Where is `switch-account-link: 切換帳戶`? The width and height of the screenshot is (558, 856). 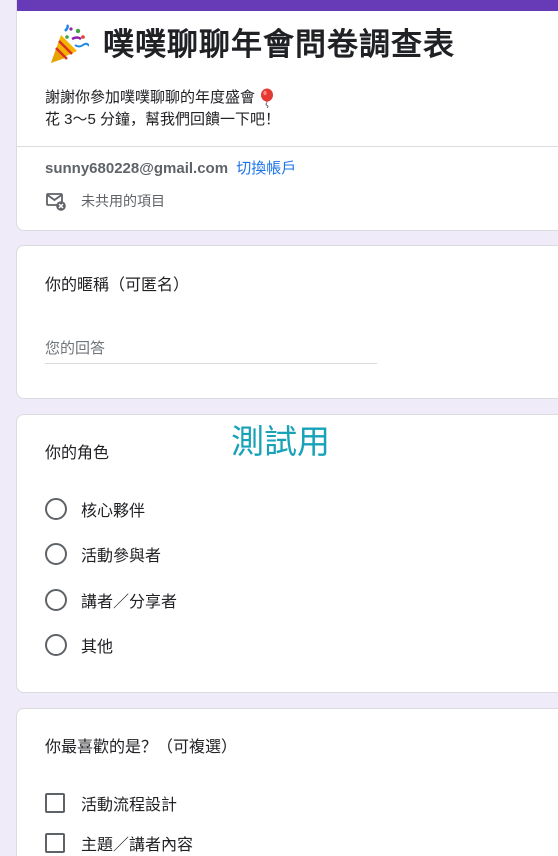 switch-account-link: 切換帳戶 is located at coordinates (266, 168).